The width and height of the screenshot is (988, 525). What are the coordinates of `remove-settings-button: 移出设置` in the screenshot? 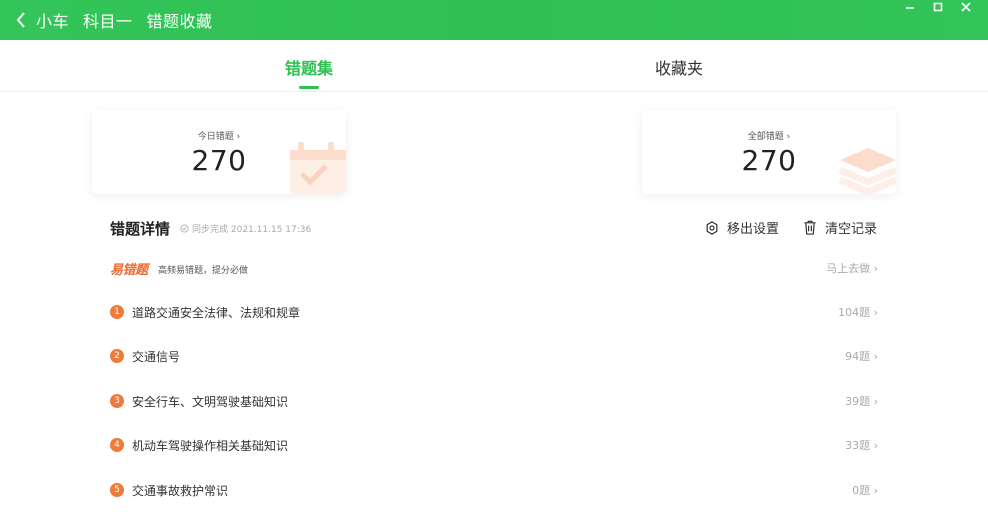 It's located at (742, 227).